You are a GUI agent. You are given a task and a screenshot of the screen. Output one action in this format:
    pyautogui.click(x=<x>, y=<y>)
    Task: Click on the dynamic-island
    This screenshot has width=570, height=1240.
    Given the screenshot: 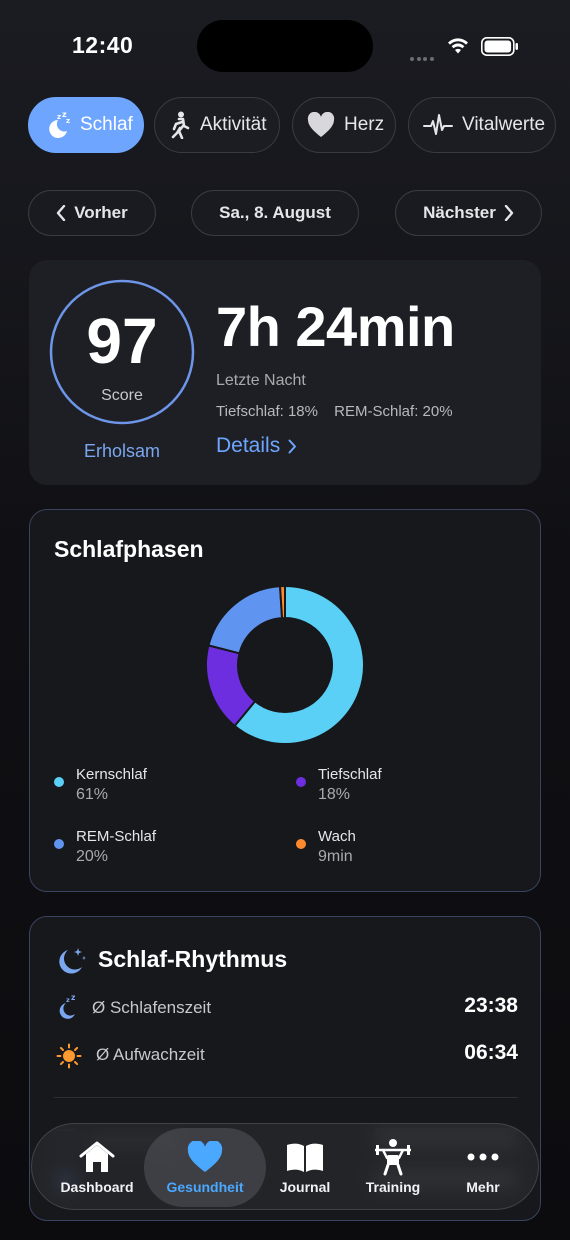 What is the action you would take?
    pyautogui.click(x=285, y=46)
    